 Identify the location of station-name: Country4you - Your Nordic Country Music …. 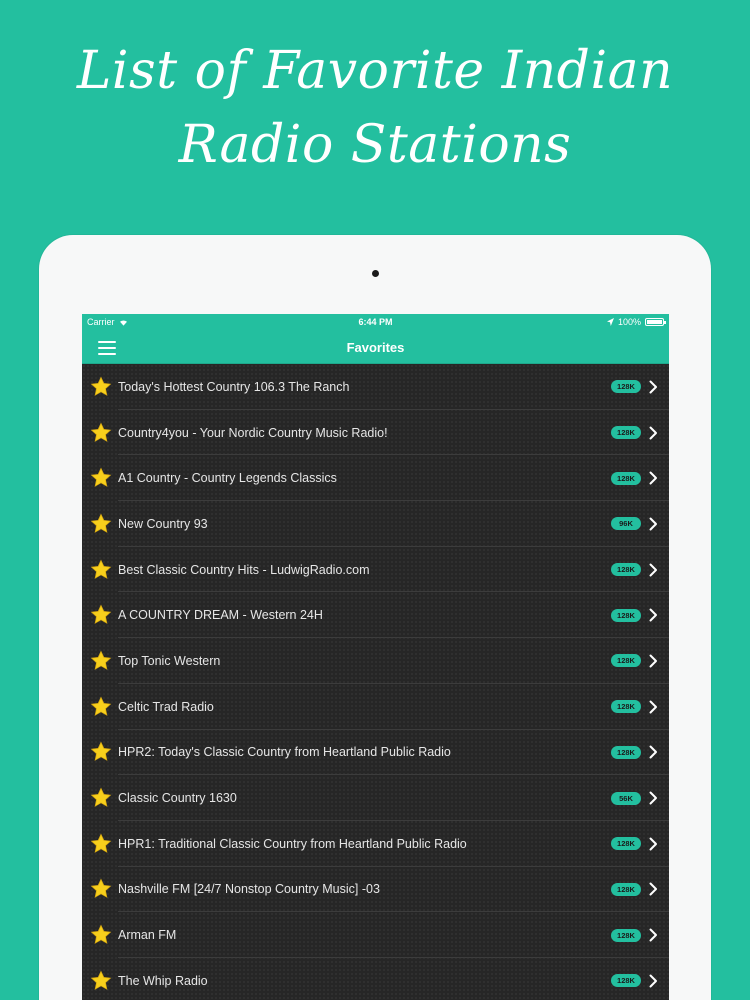
(253, 432).